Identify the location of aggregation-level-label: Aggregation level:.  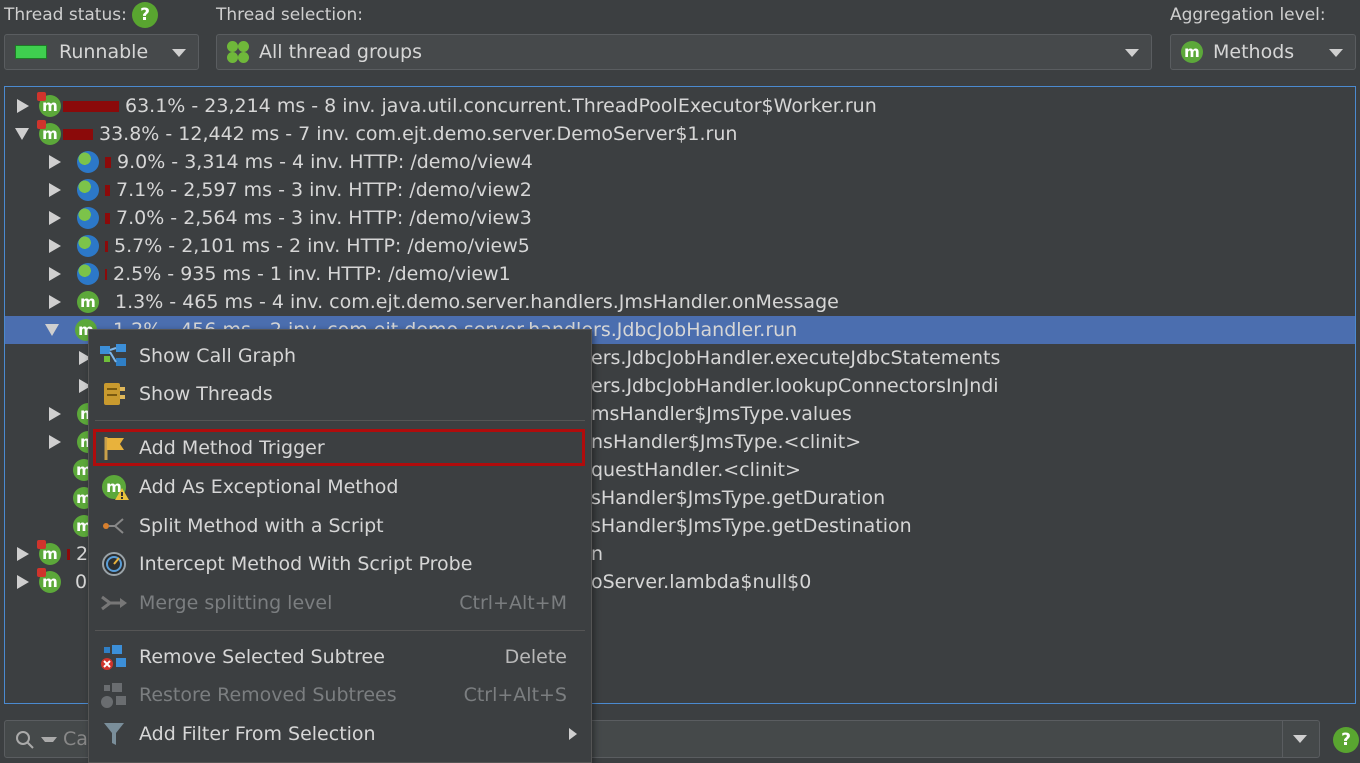
(1248, 15).